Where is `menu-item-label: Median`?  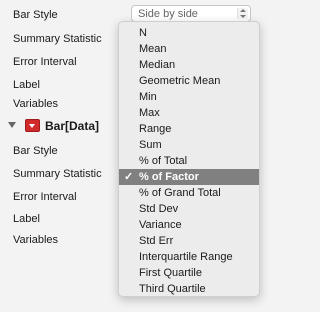
menu-item-label: Median is located at coordinates (157, 65).